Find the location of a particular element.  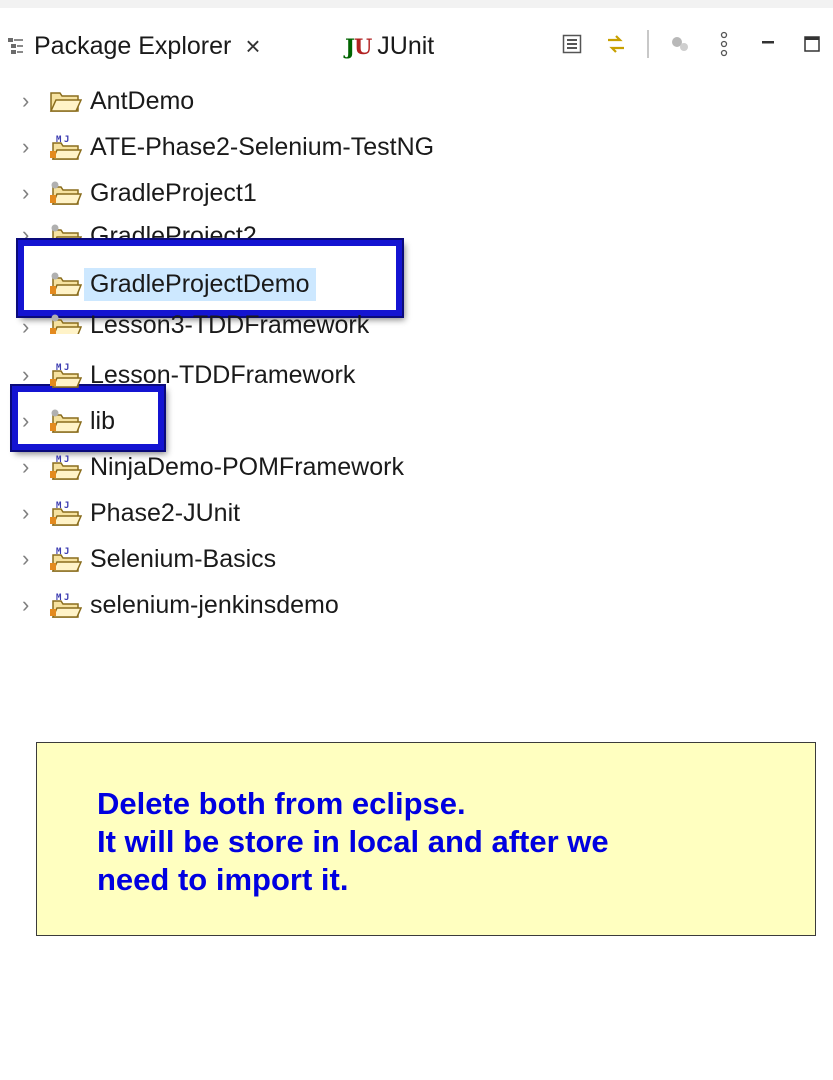

tree-item-lesson-tddframework: › Lesson-TDDFramework is located at coordinates (177, 375).